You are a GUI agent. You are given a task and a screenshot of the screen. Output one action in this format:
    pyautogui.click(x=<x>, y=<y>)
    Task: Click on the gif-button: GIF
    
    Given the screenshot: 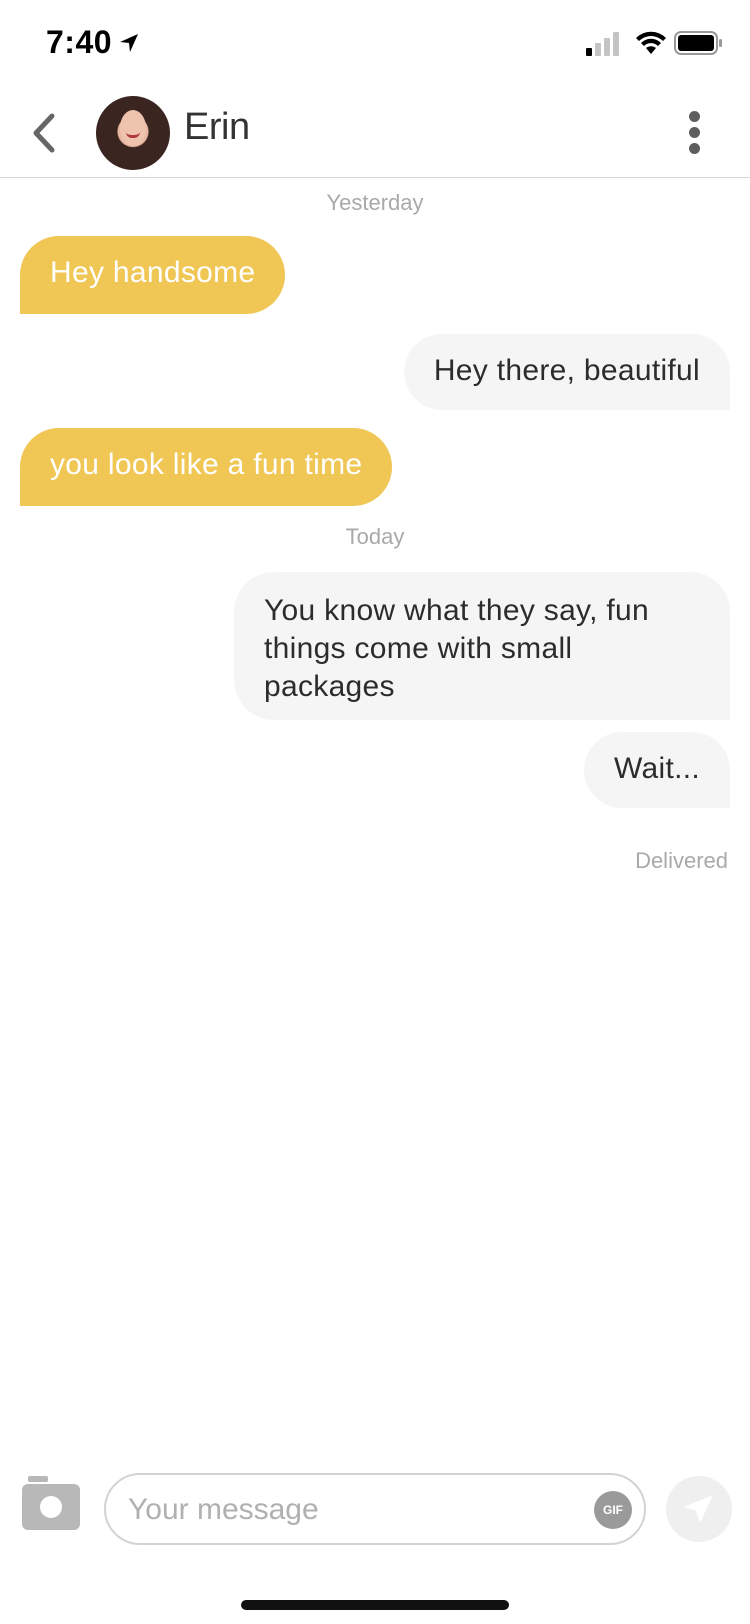 What is the action you would take?
    pyautogui.click(x=613, y=1510)
    